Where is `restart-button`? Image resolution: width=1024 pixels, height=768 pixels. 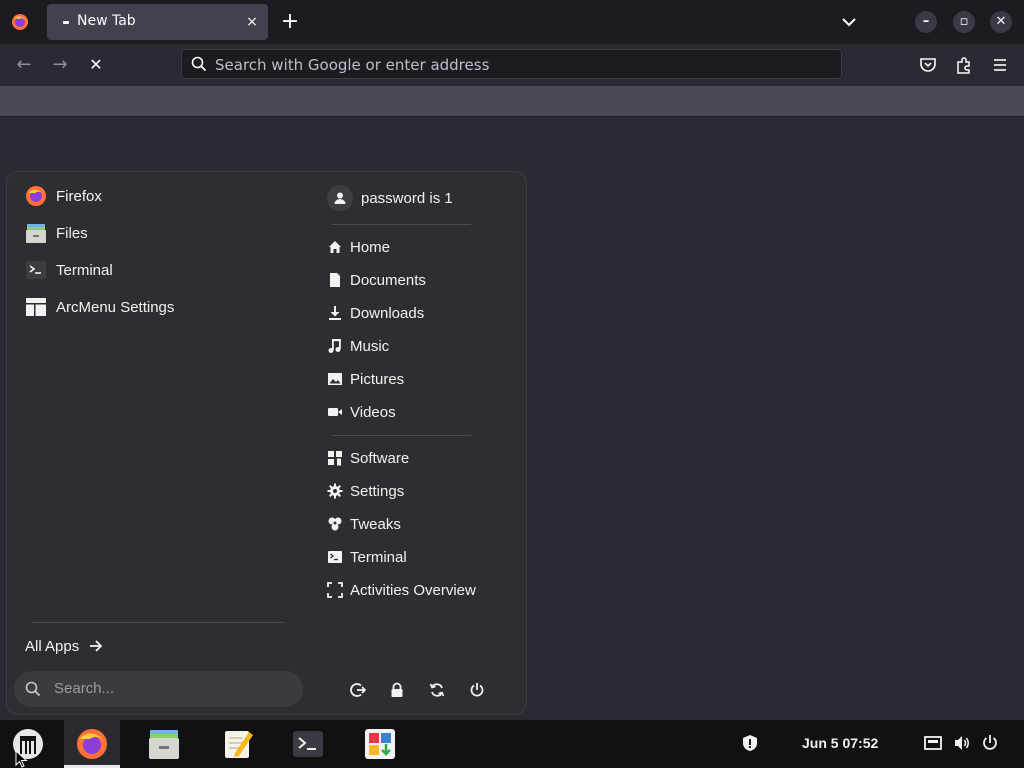 restart-button is located at coordinates (437, 690).